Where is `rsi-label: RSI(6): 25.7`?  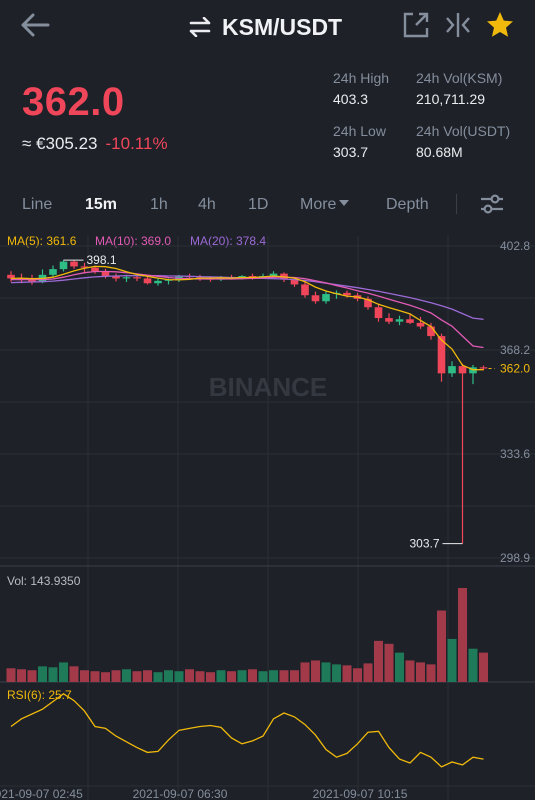 rsi-label: RSI(6): 25.7 is located at coordinates (39, 695).